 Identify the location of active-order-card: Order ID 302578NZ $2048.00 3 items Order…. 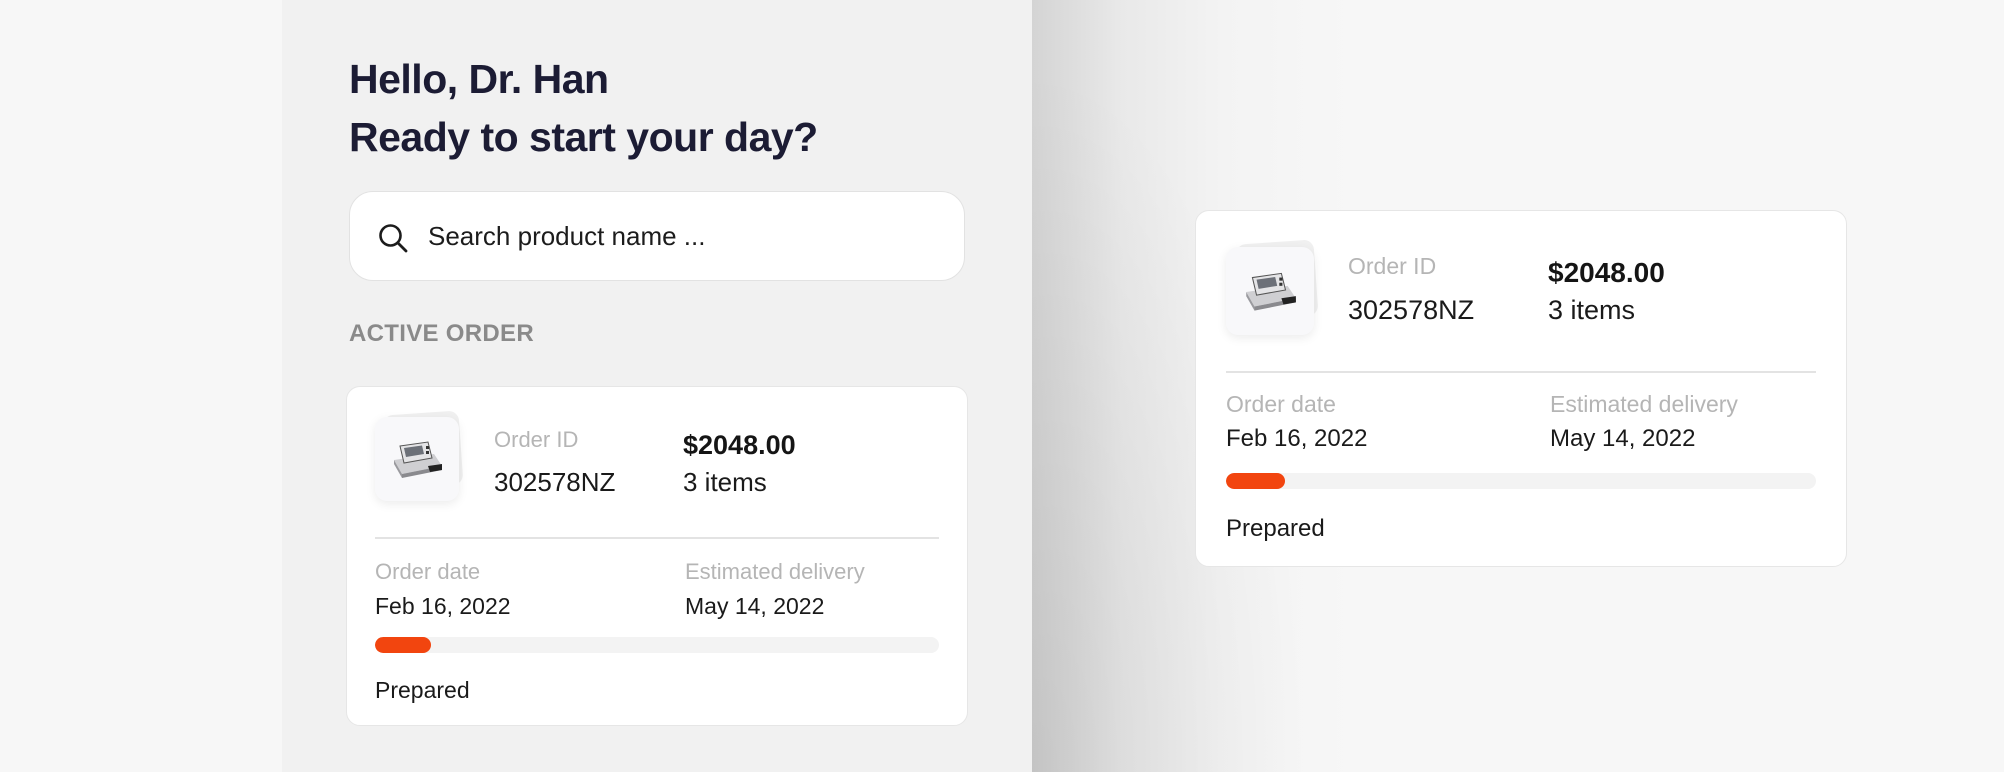
(657, 556).